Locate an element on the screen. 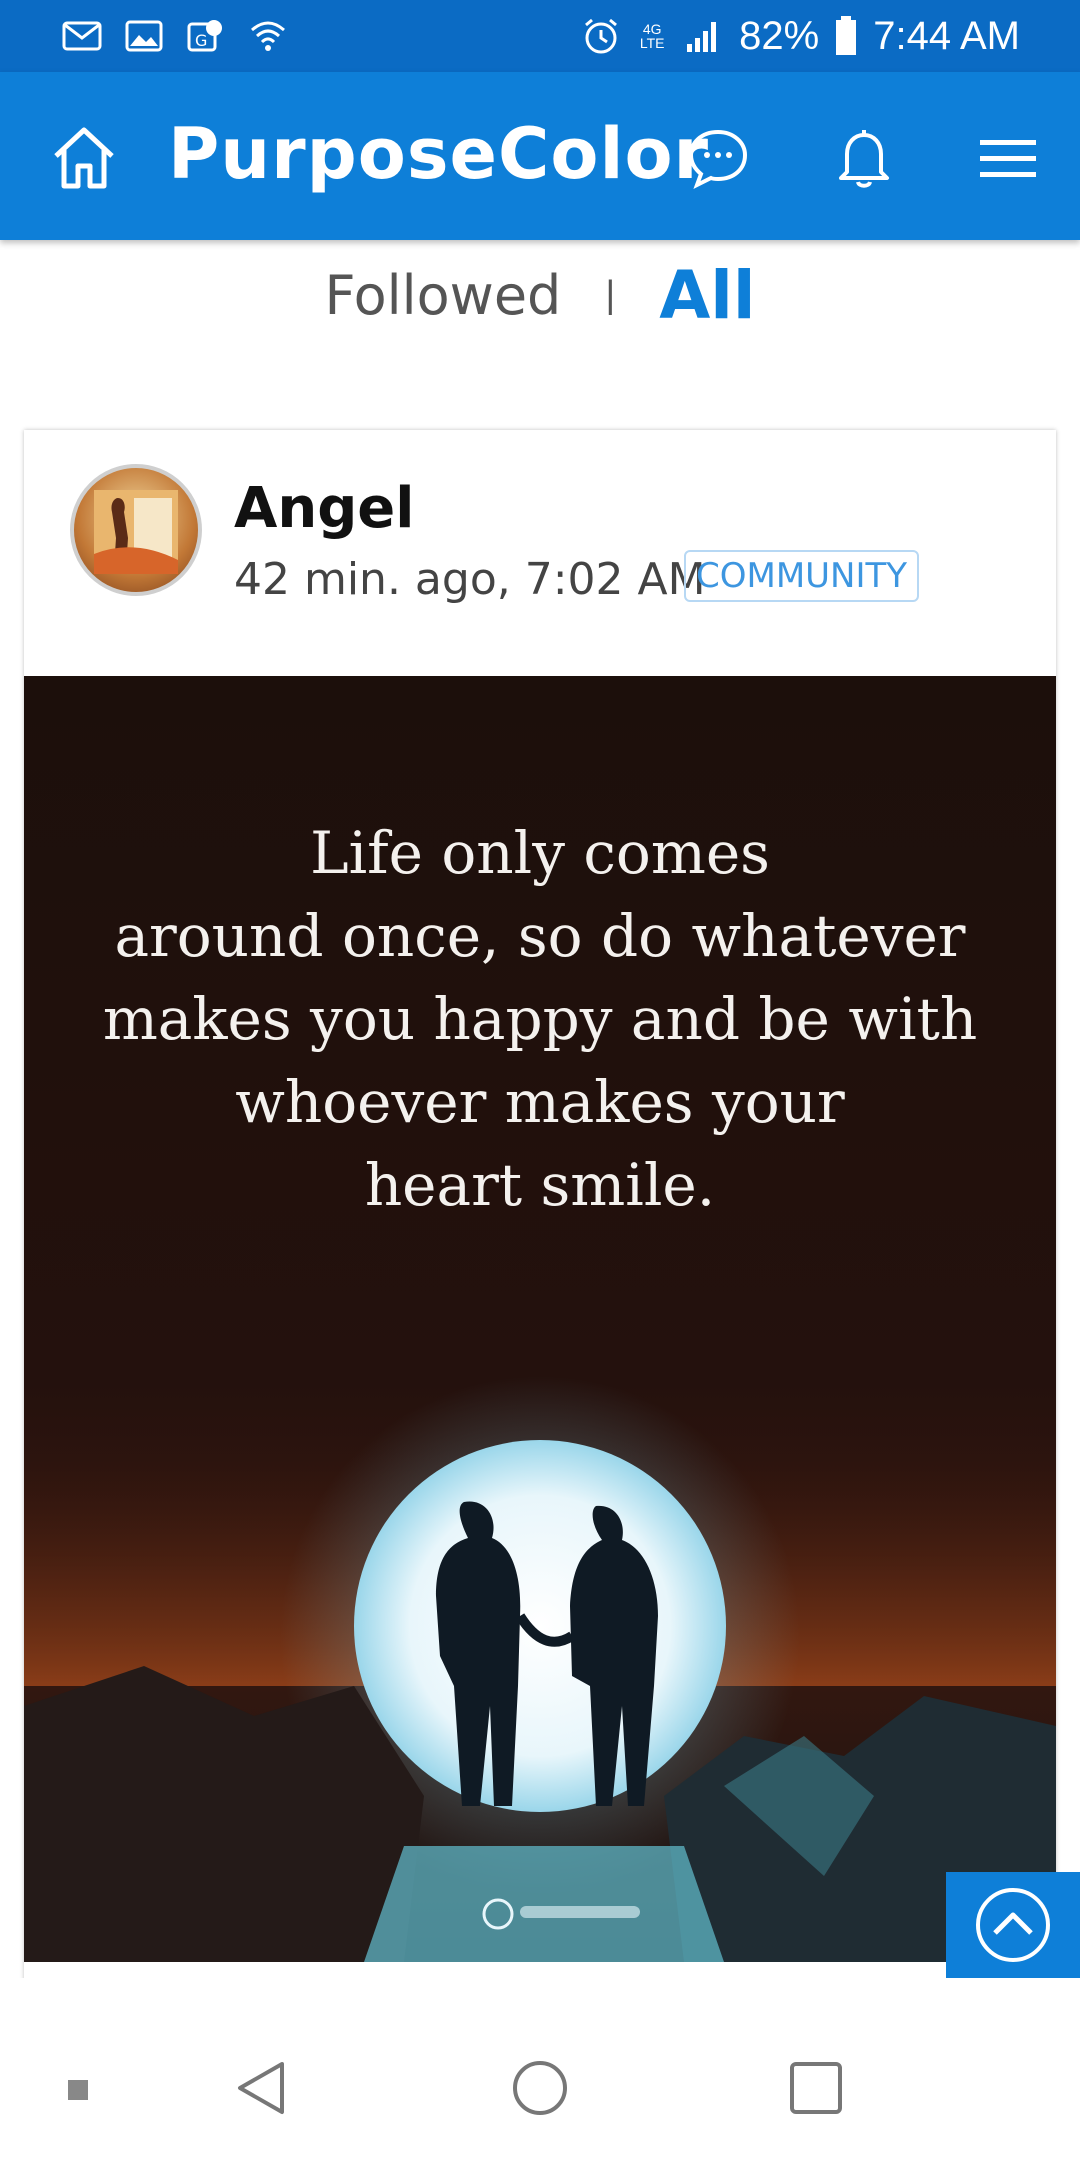 Image resolution: width=1080 pixels, height=2160 pixels. quote-line: makes you happy and be with is located at coordinates (540, 1019).